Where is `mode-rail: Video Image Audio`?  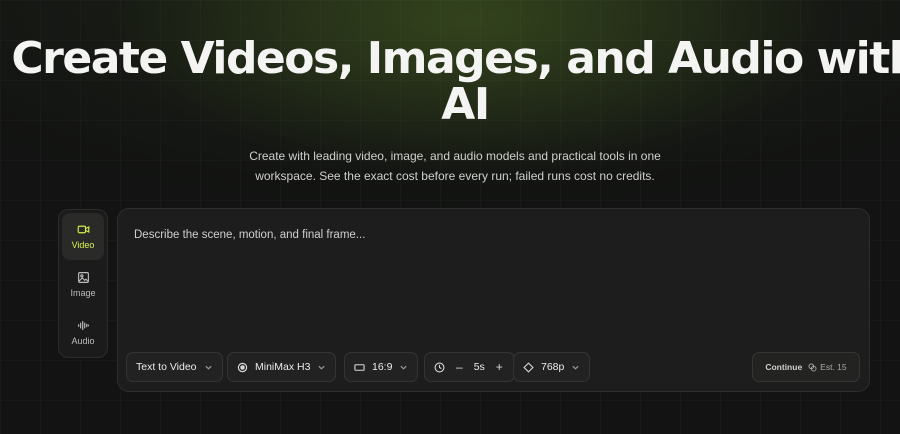
mode-rail: Video Image Audio is located at coordinates (83, 283).